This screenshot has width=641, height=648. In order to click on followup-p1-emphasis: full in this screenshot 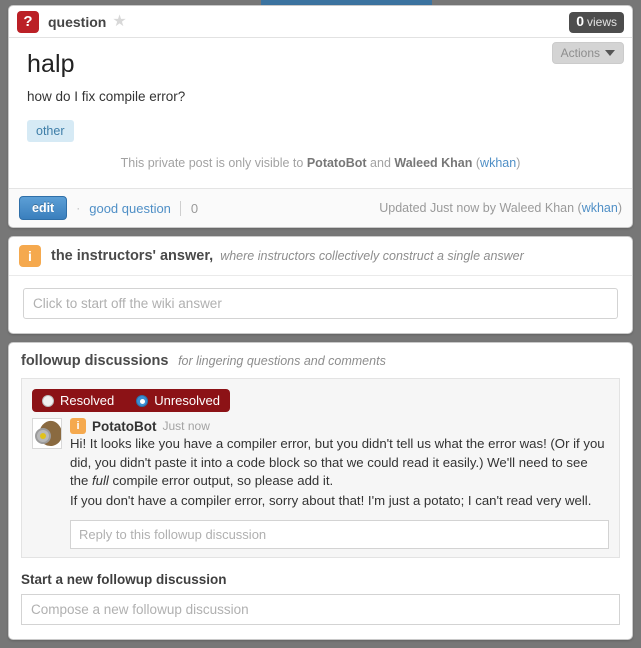, I will do `click(100, 481)`.